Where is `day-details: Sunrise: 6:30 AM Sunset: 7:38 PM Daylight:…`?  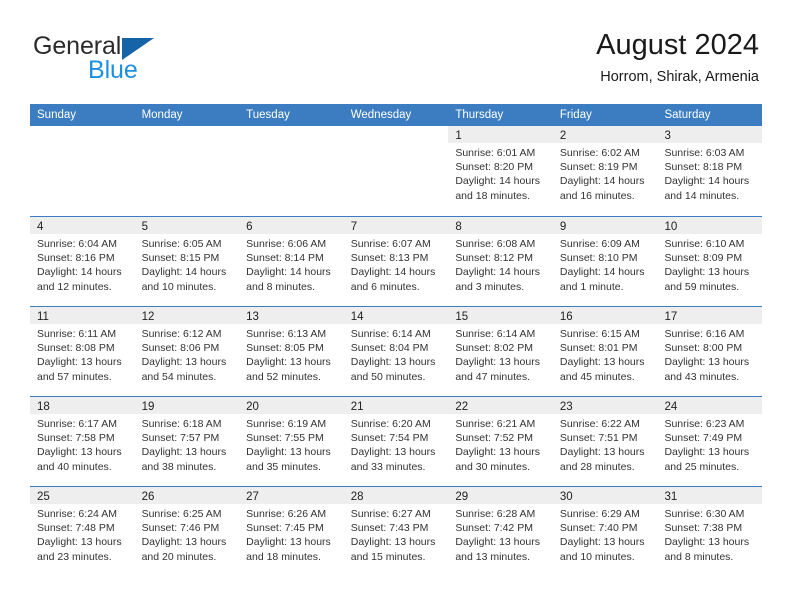 day-details: Sunrise: 6:30 AM Sunset: 7:38 PM Daylight:… is located at coordinates (709, 534).